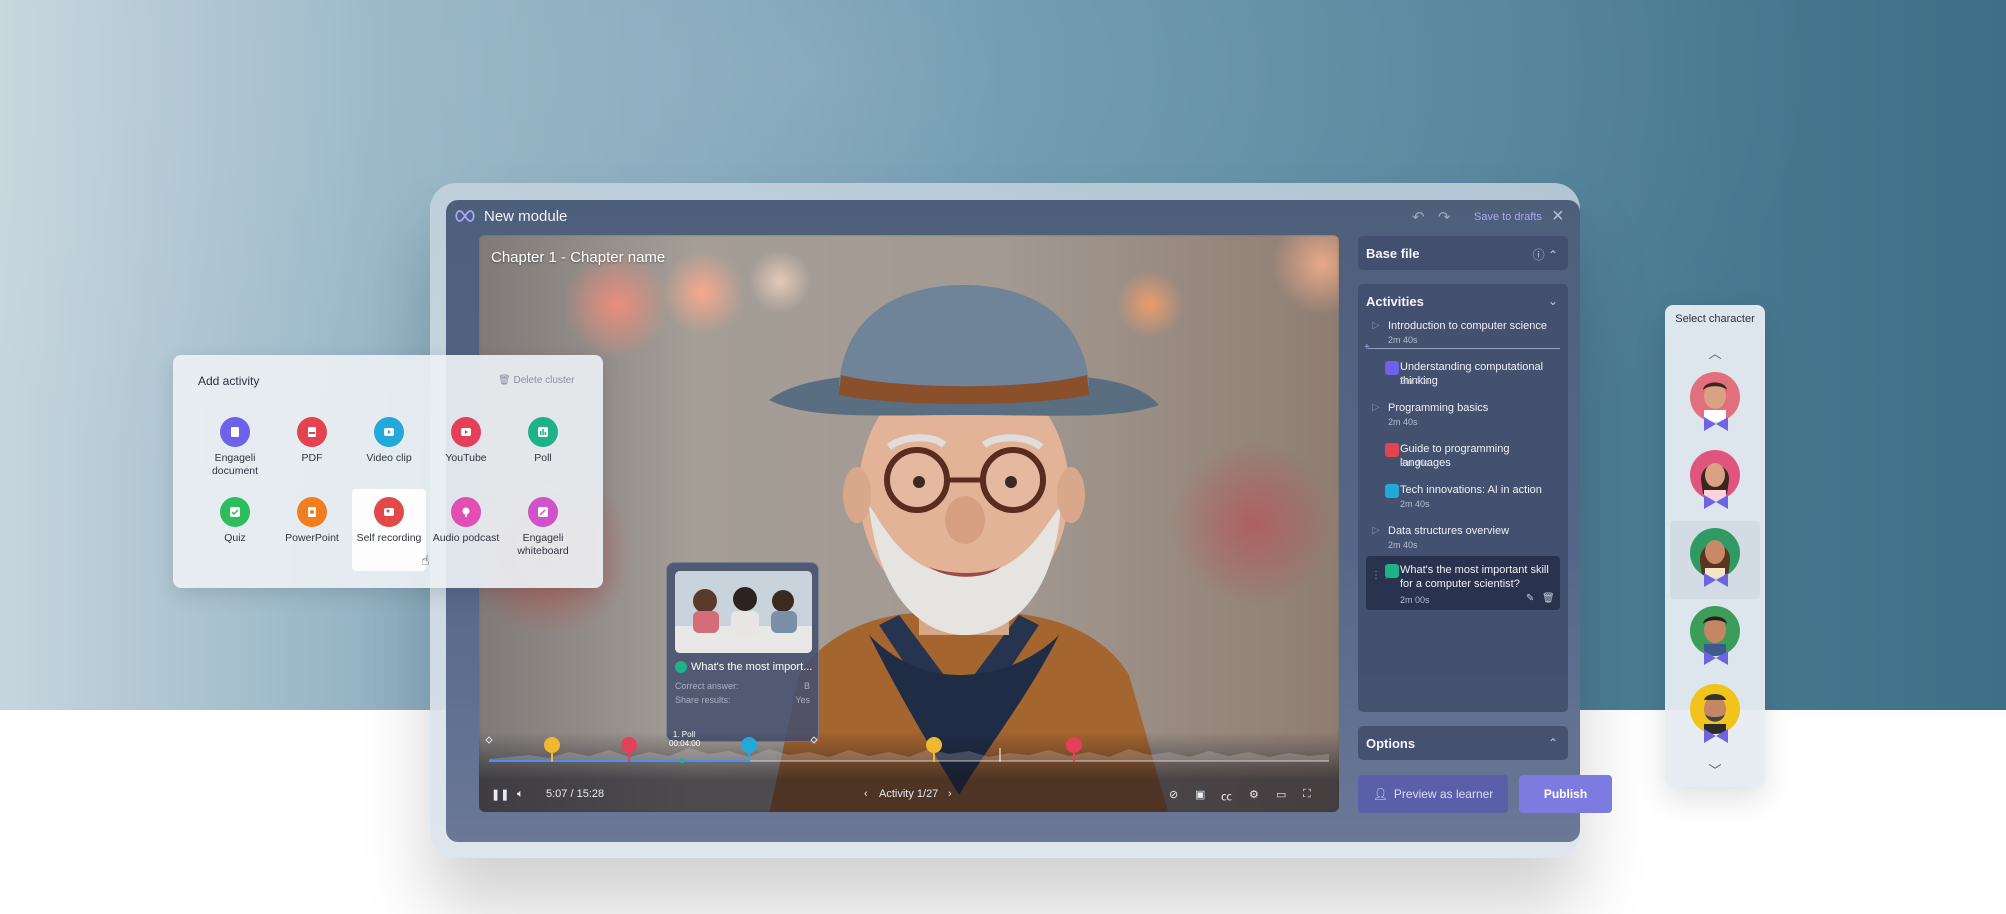 The height and width of the screenshot is (914, 2006). Describe the element at coordinates (866, 794) in the screenshot. I see `chevron-left-icon: ‹` at that location.